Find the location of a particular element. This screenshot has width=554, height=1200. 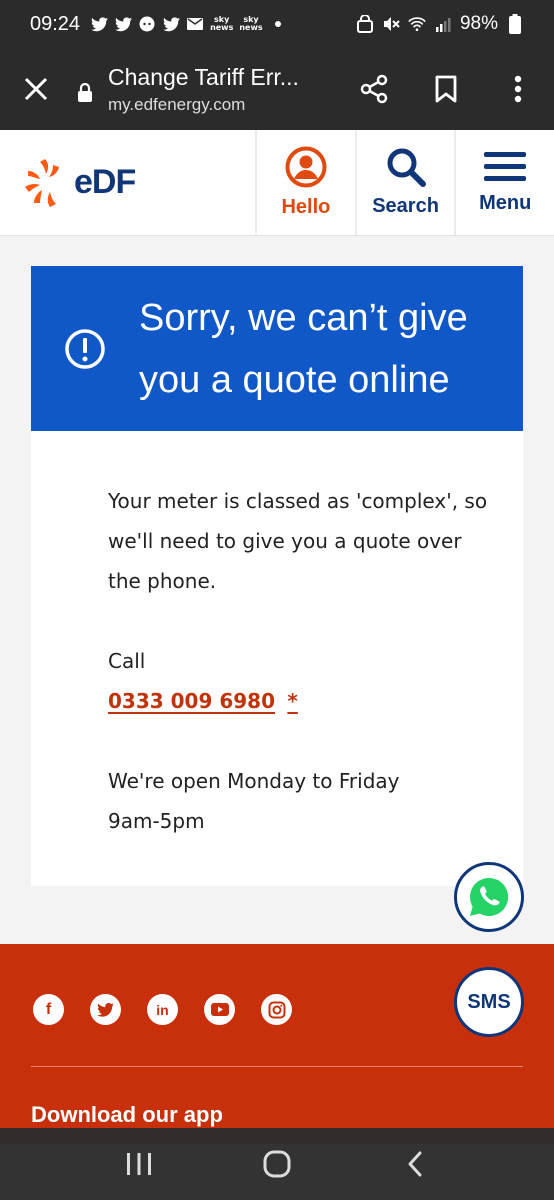

phone-number-link: 0333 009 6980 is located at coordinates (191, 701).